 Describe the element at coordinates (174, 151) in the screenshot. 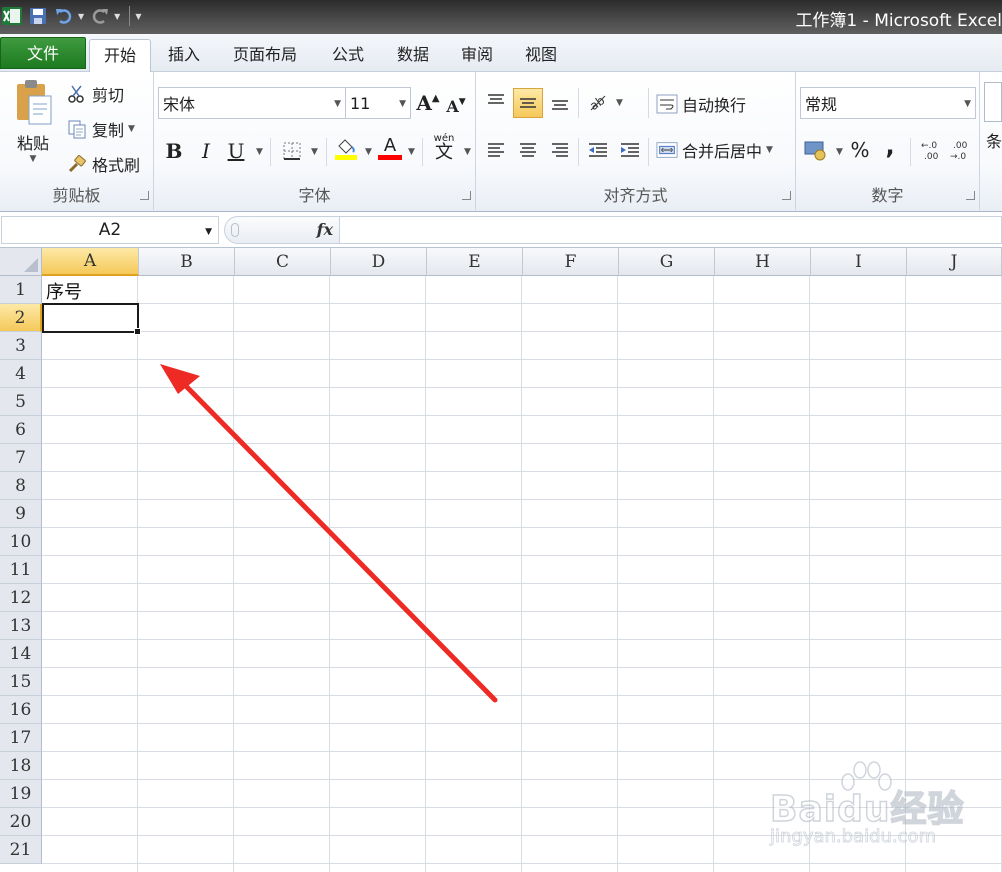

I see `bold-button: B` at that location.